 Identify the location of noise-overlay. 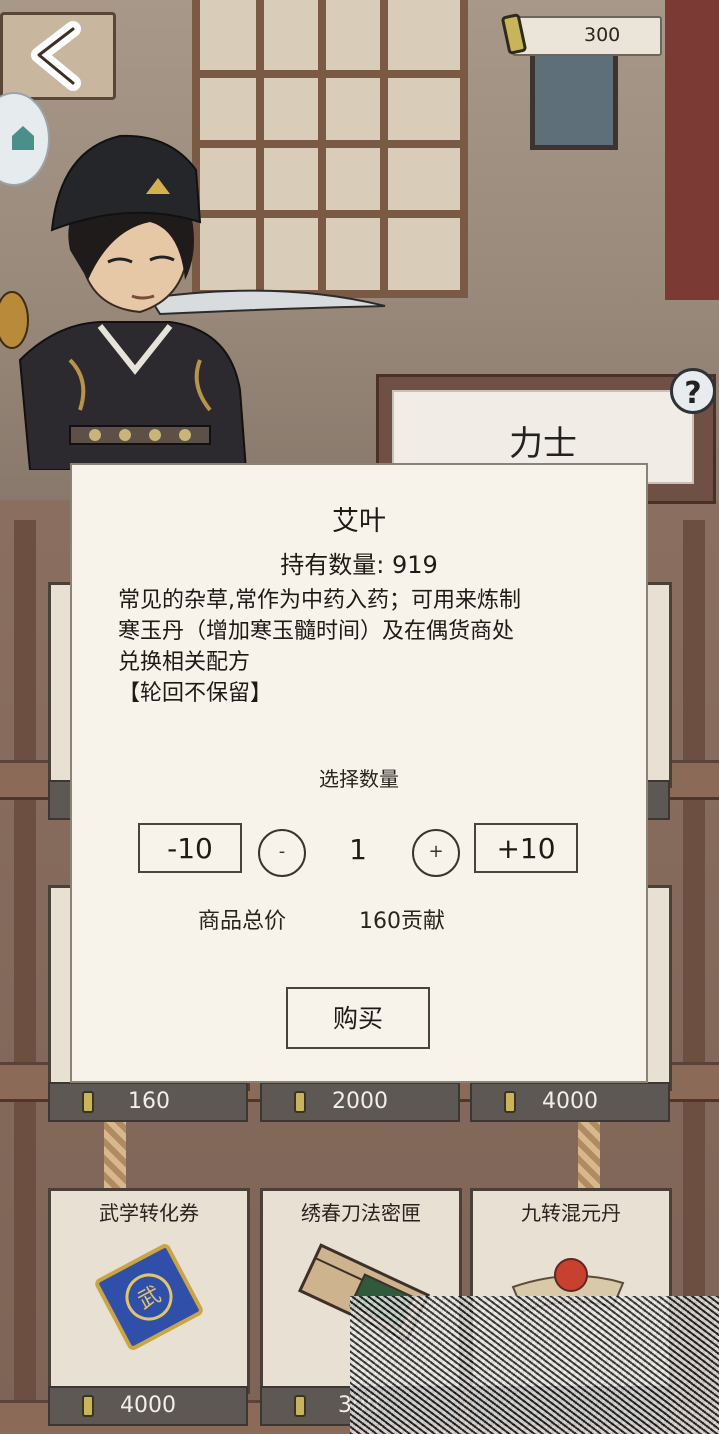
(534, 1365).